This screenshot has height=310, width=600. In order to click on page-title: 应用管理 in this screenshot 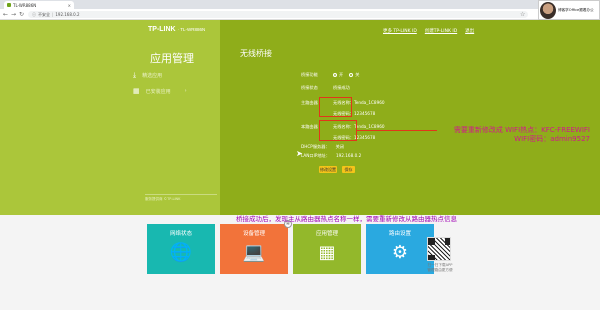, I will do `click(172, 58)`.